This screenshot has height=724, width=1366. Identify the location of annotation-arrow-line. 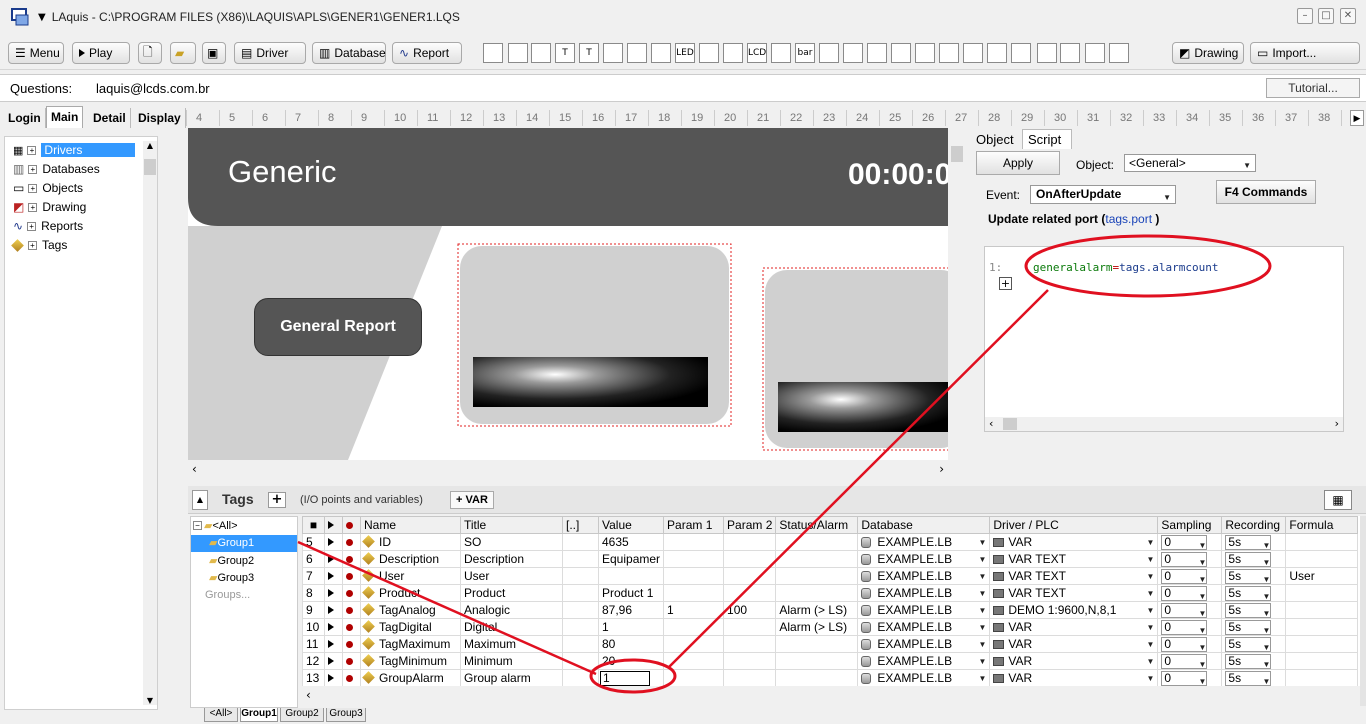
(858, 479).